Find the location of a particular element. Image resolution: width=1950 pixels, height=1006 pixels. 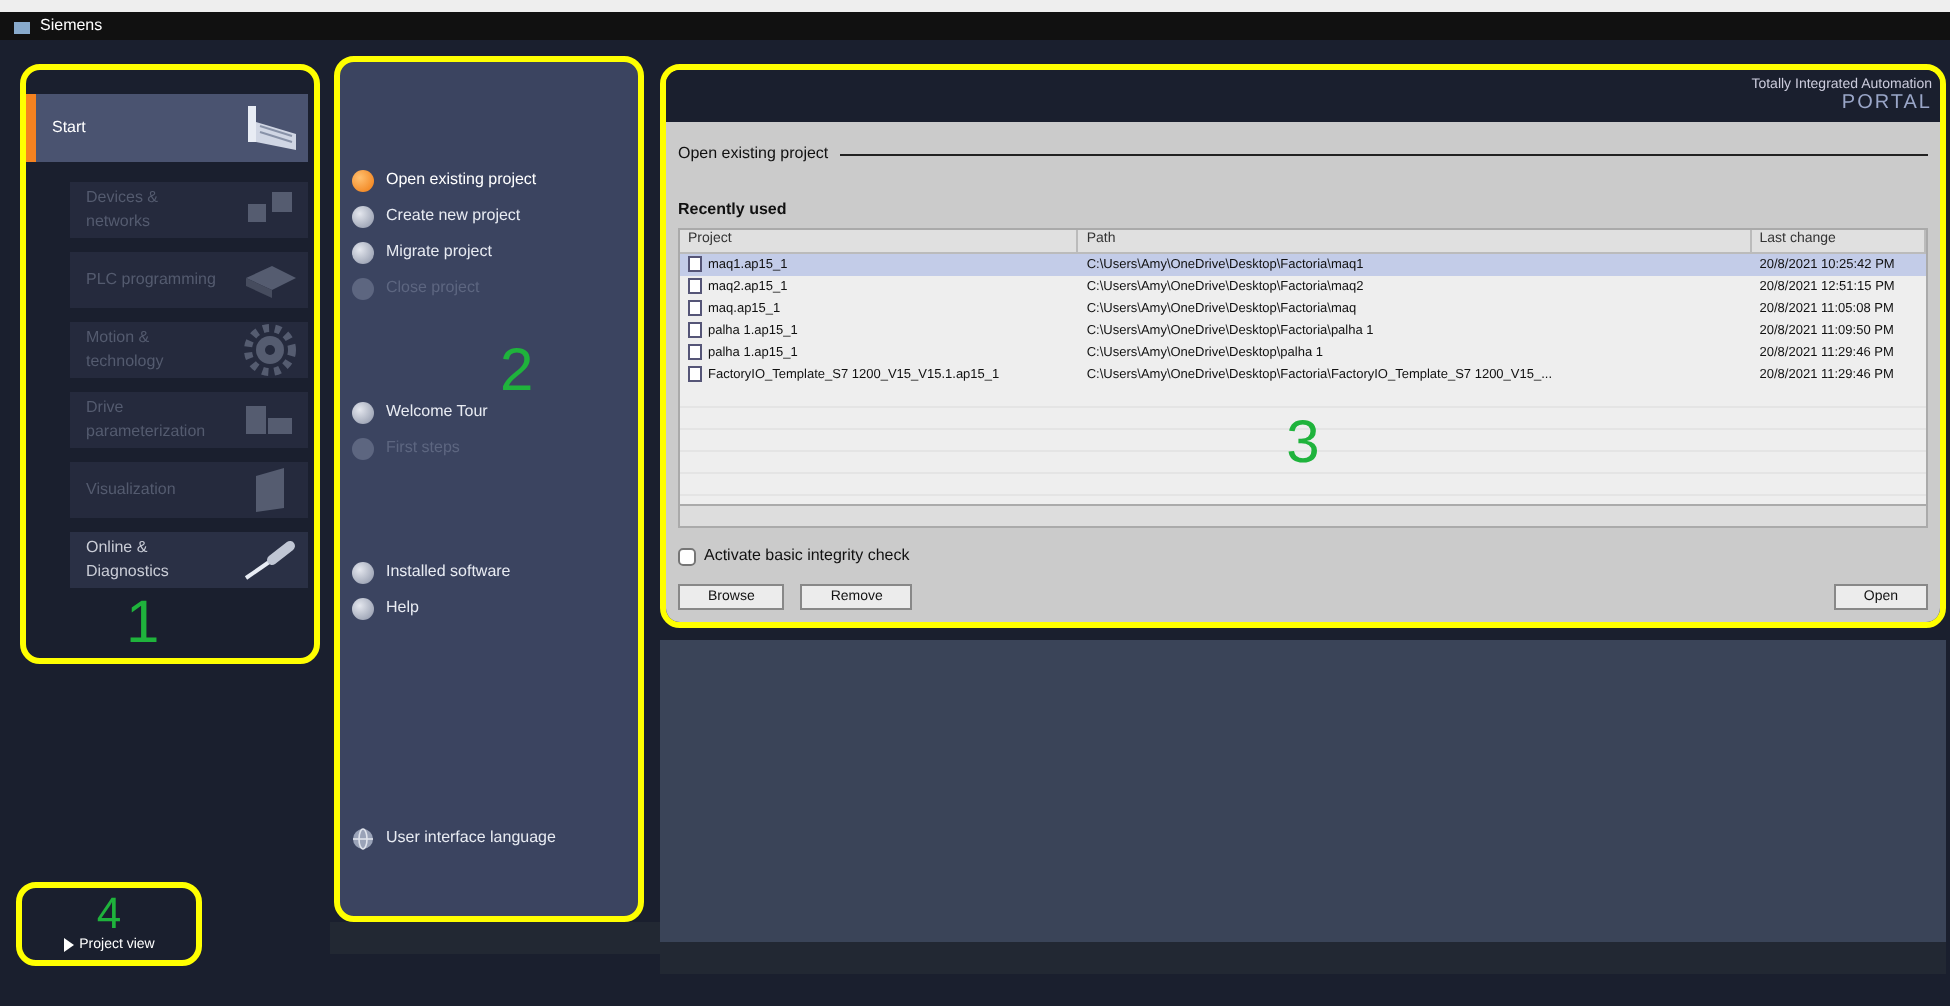

checkbox-label: Activate basic integrity check is located at coordinates (807, 556).